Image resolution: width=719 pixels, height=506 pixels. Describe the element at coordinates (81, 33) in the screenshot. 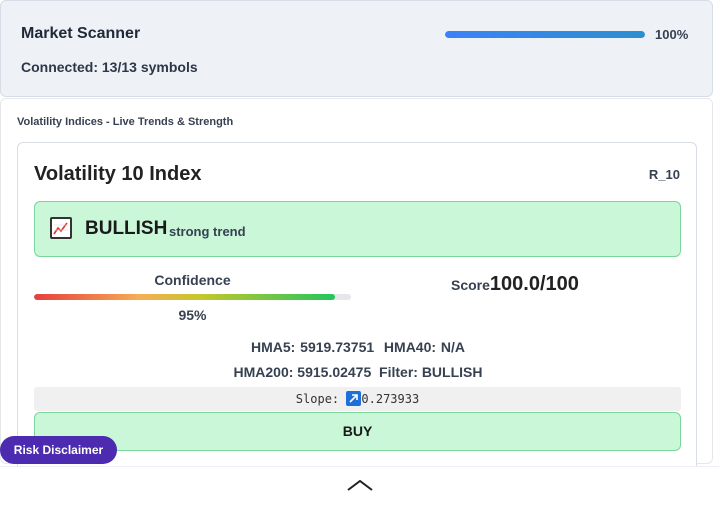

I see `app-title: Market Scanner` at that location.